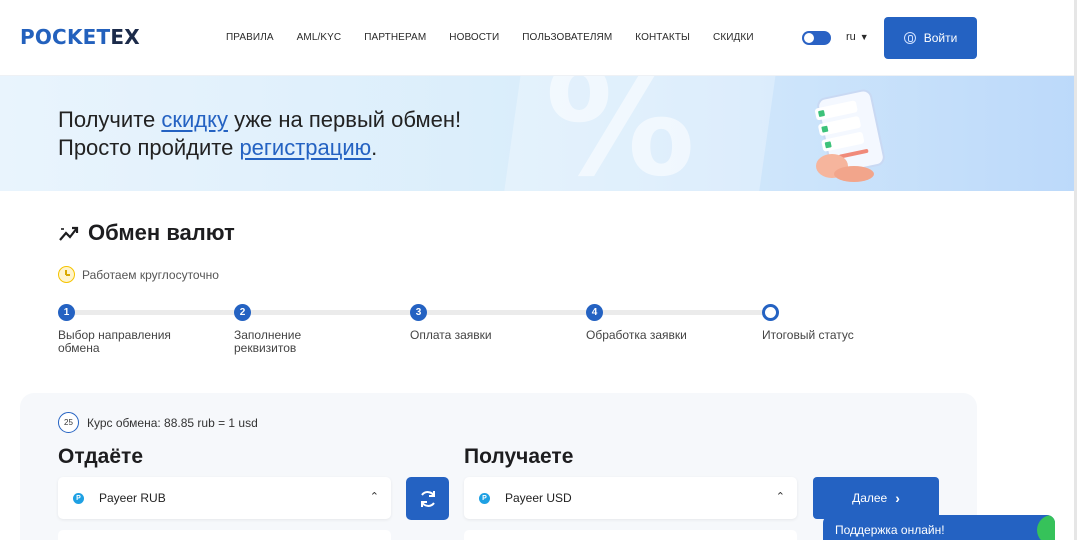 The image size is (1077, 540). I want to click on get-currency-select: P Payeer USD ⌃, so click(630, 498).